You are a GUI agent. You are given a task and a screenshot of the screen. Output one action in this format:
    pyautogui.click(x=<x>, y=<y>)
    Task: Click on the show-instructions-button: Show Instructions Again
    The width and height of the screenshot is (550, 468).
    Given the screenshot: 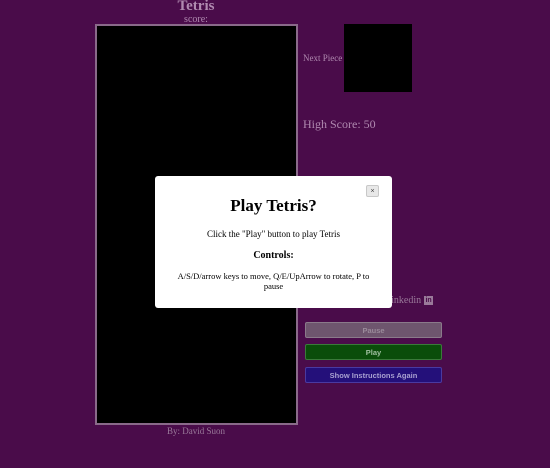 What is the action you would take?
    pyautogui.click(x=373, y=375)
    